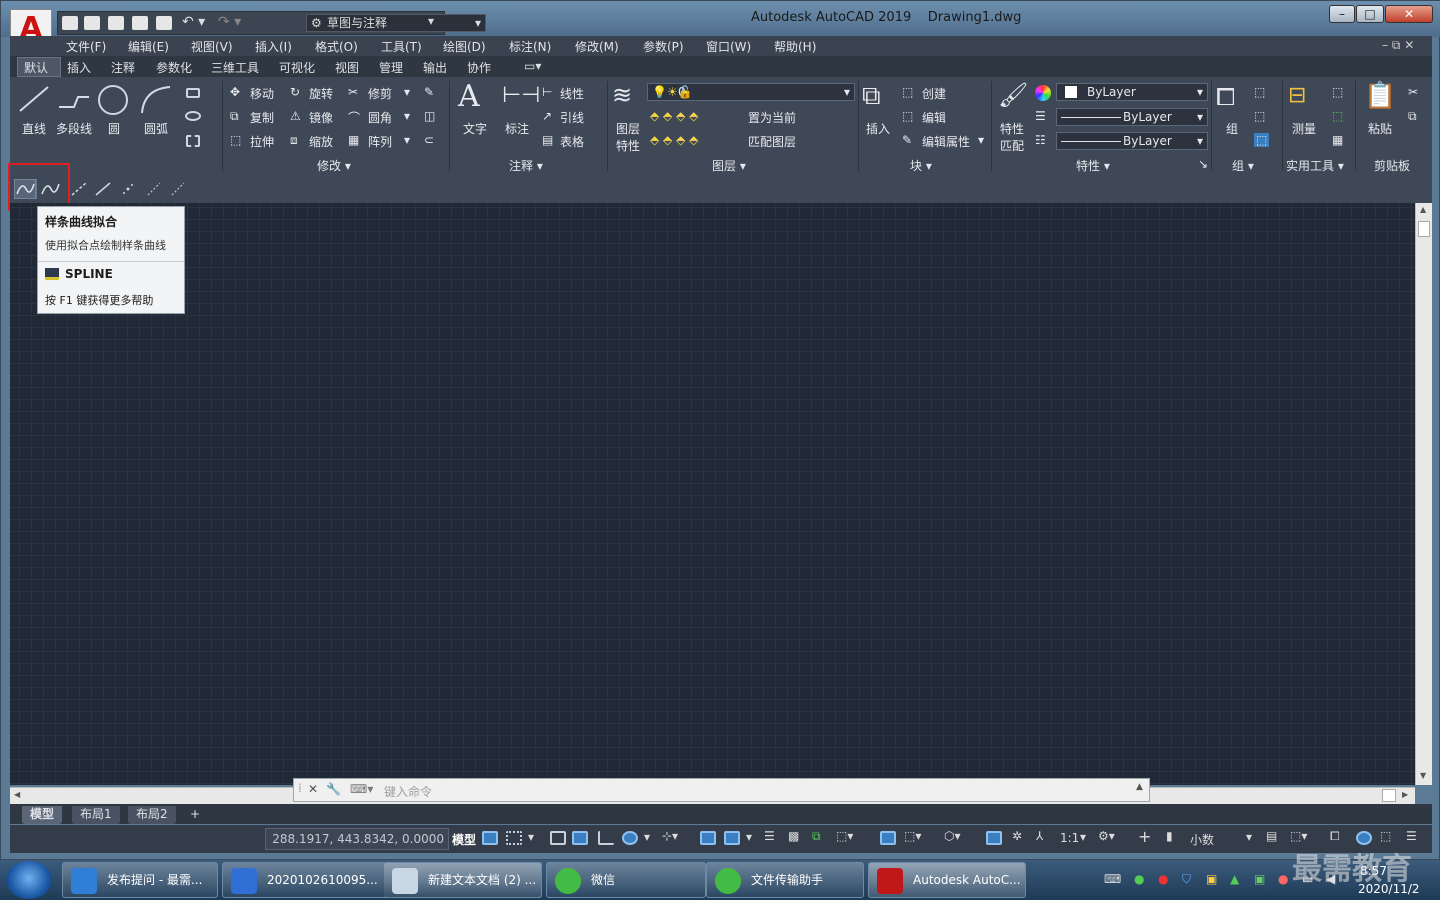  Describe the element at coordinates (749, 837) in the screenshot. I see `osnap-dropdown-icon: ▾` at that location.